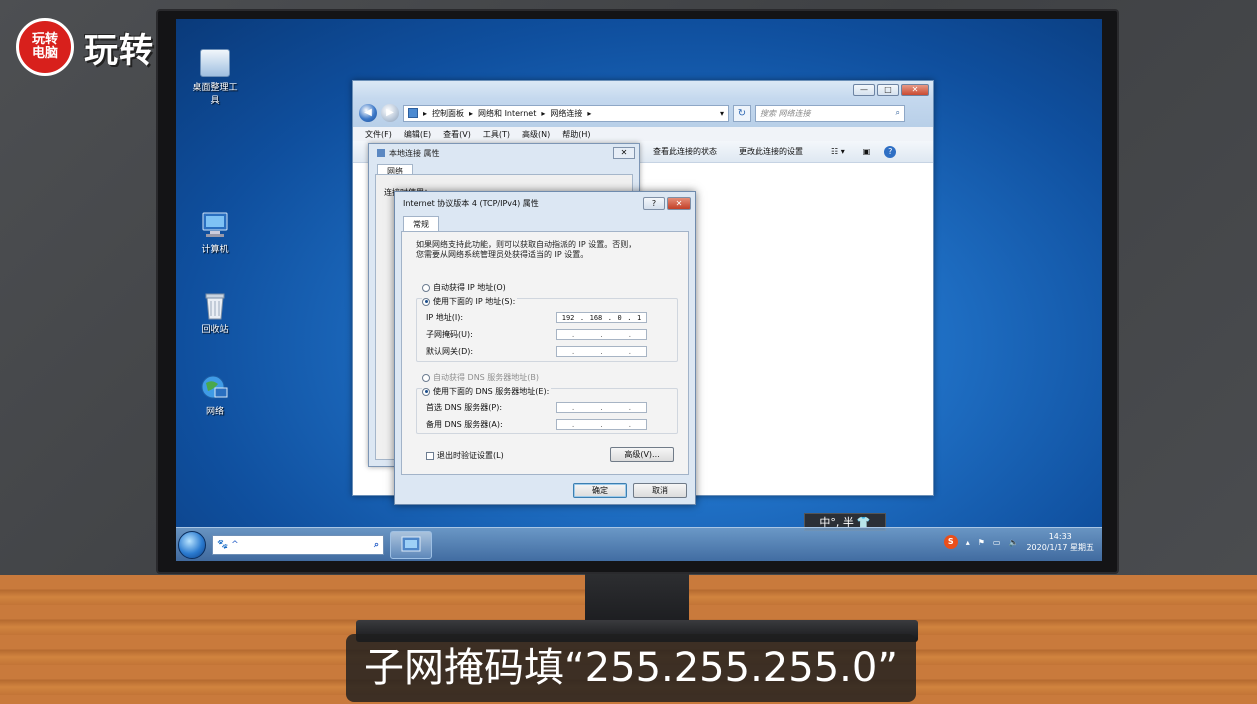 The image size is (1257, 704). Describe the element at coordinates (624, 153) in the screenshot. I see `properties-close-button: ✕` at that location.